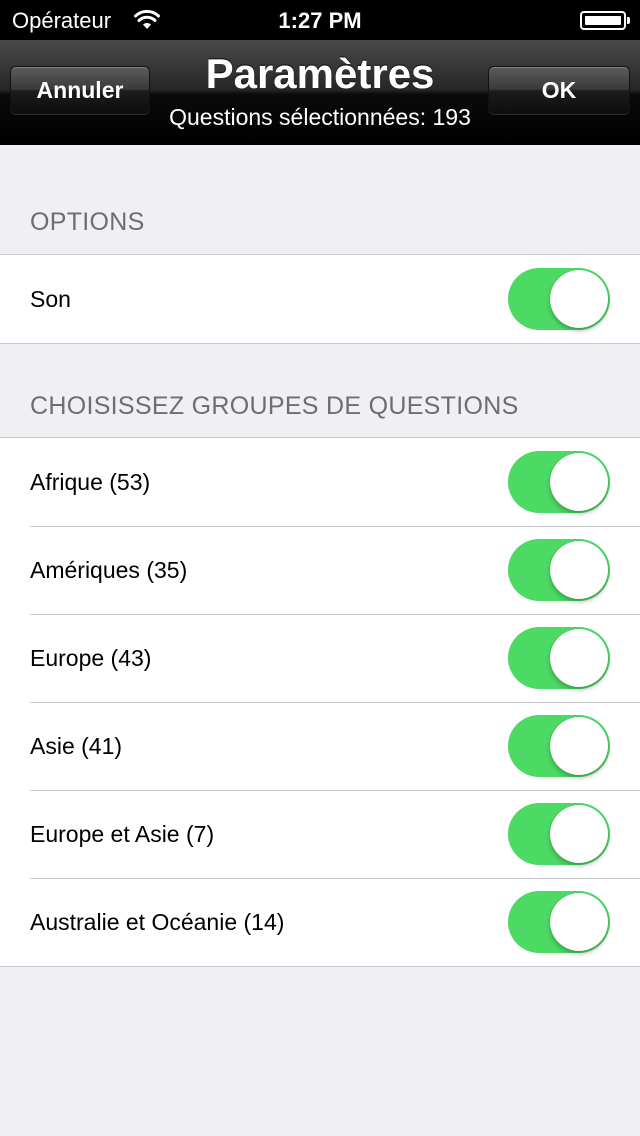  Describe the element at coordinates (90, 482) in the screenshot. I see `group-label-afrique: Afrique (53)` at that location.